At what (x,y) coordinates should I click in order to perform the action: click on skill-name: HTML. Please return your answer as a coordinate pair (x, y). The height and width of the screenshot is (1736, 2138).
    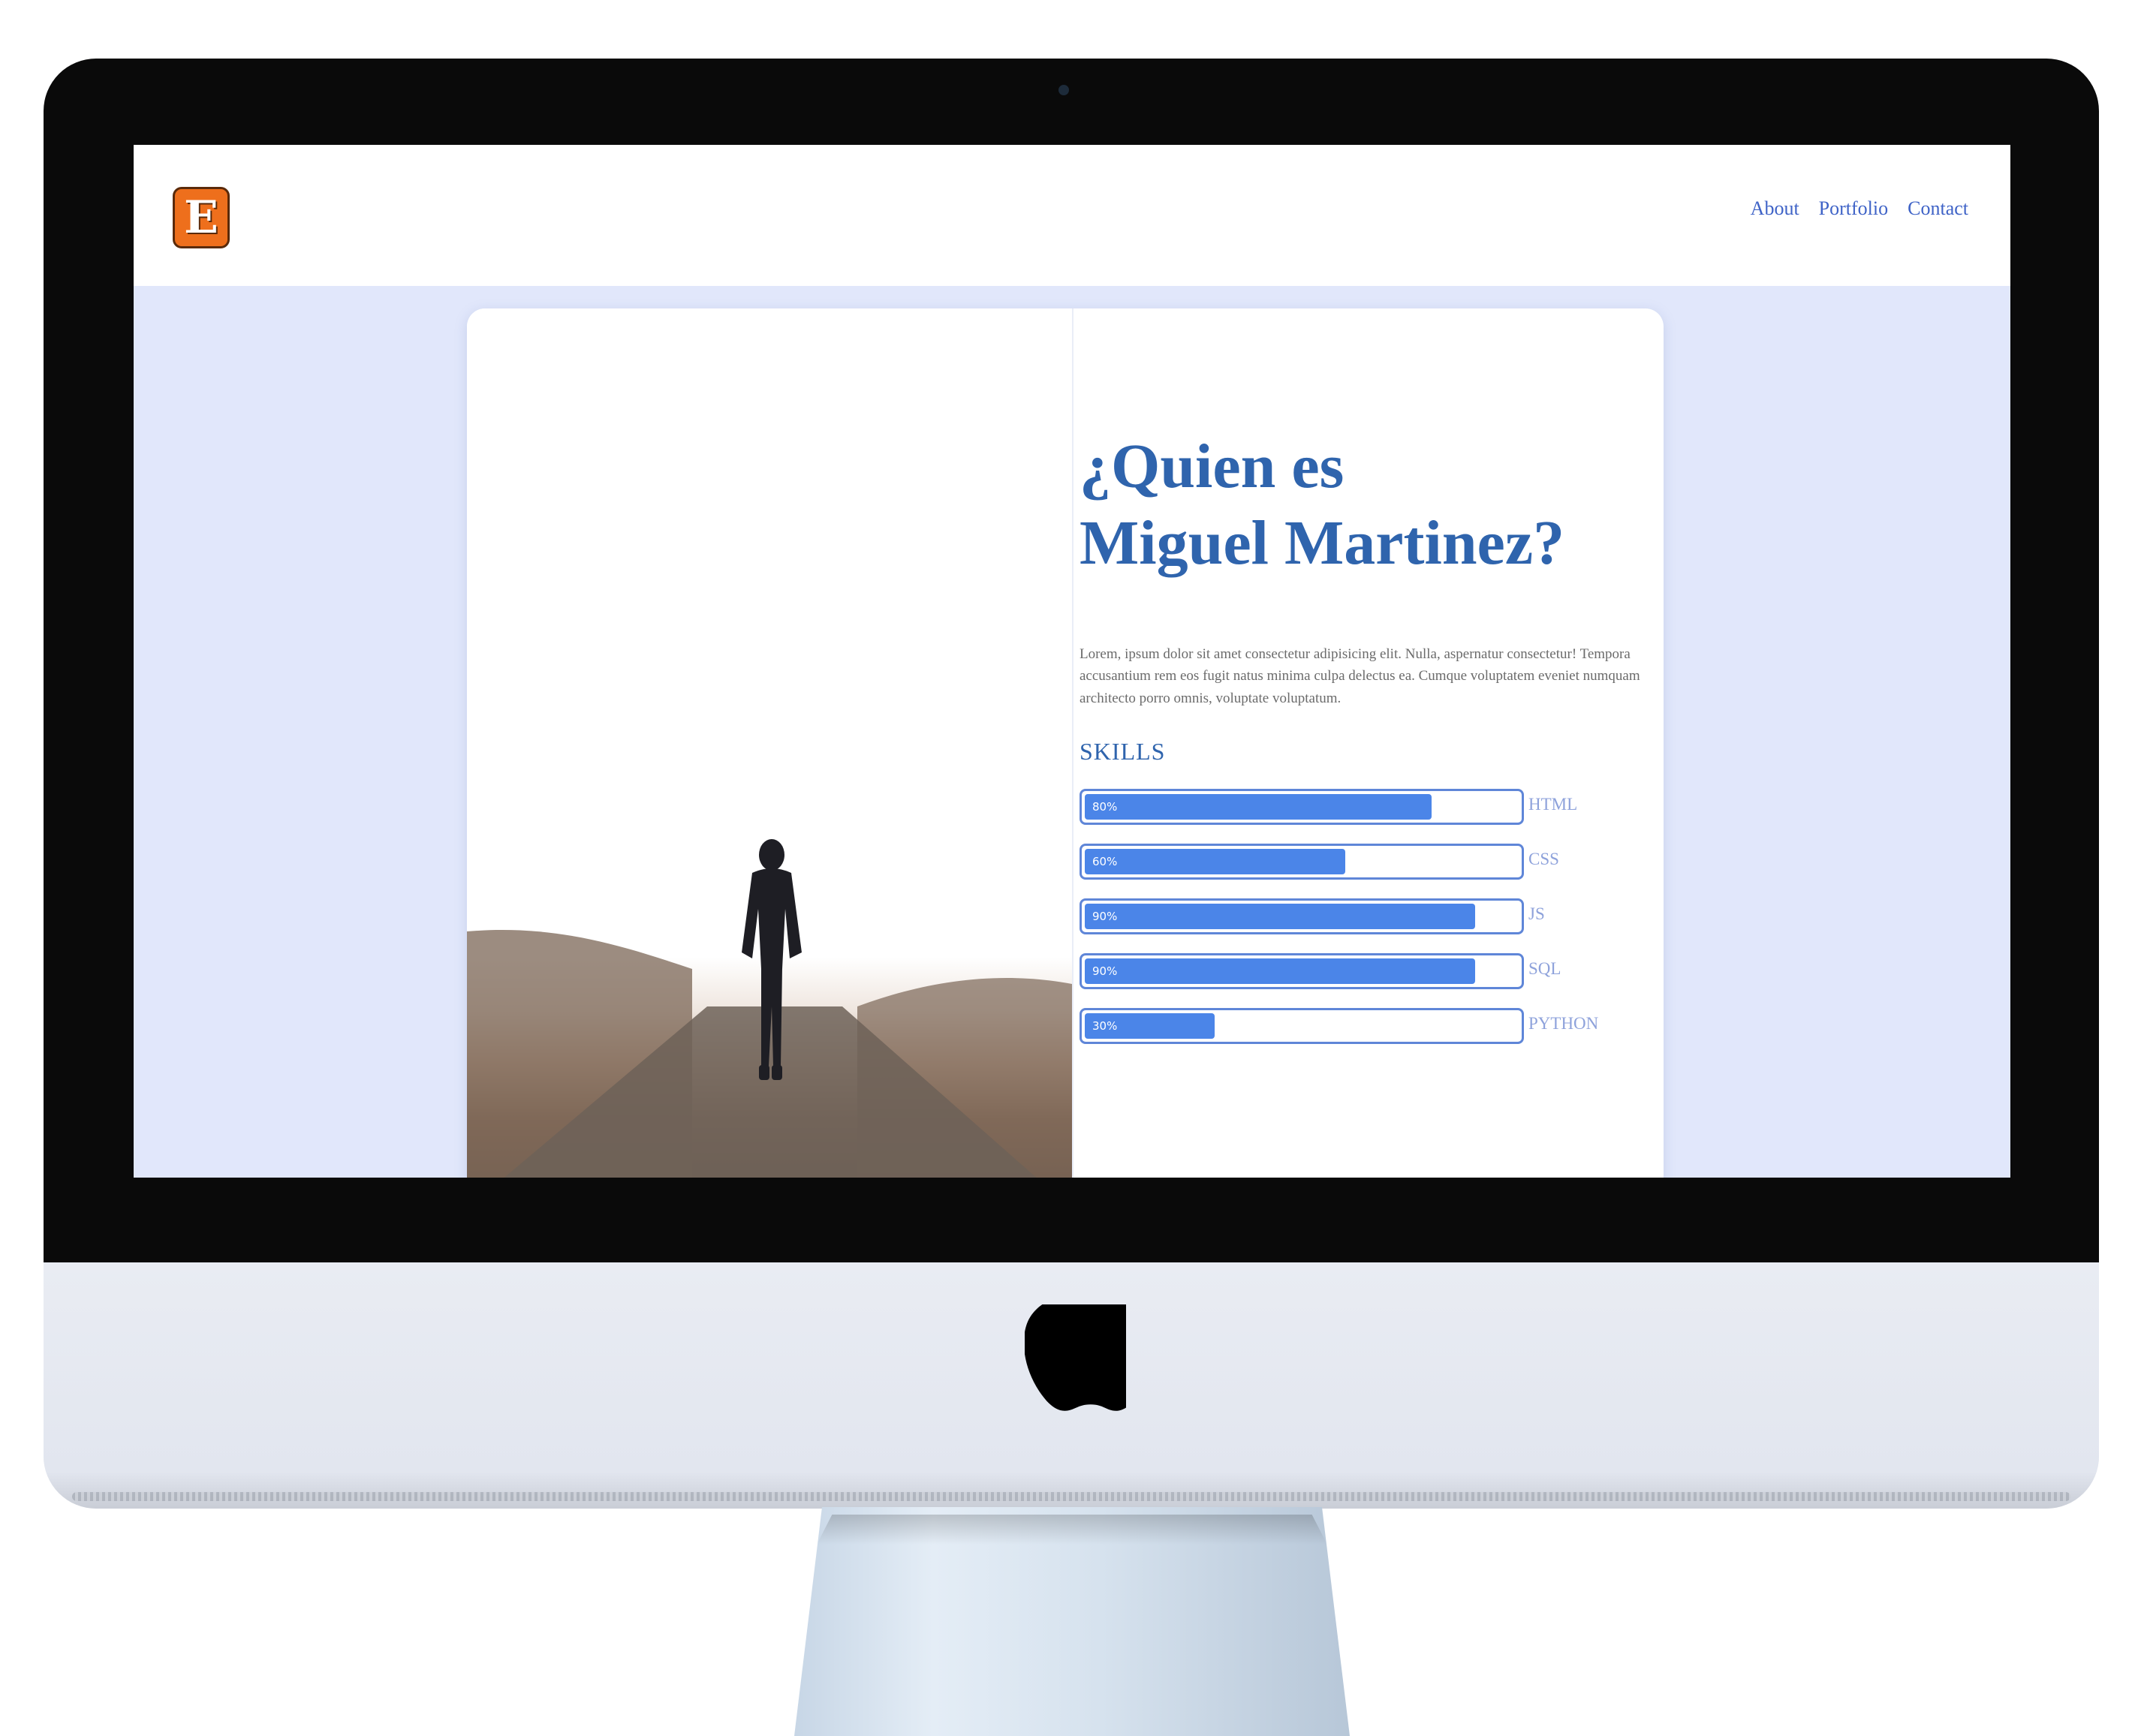
    Looking at the image, I should click on (1553, 804).